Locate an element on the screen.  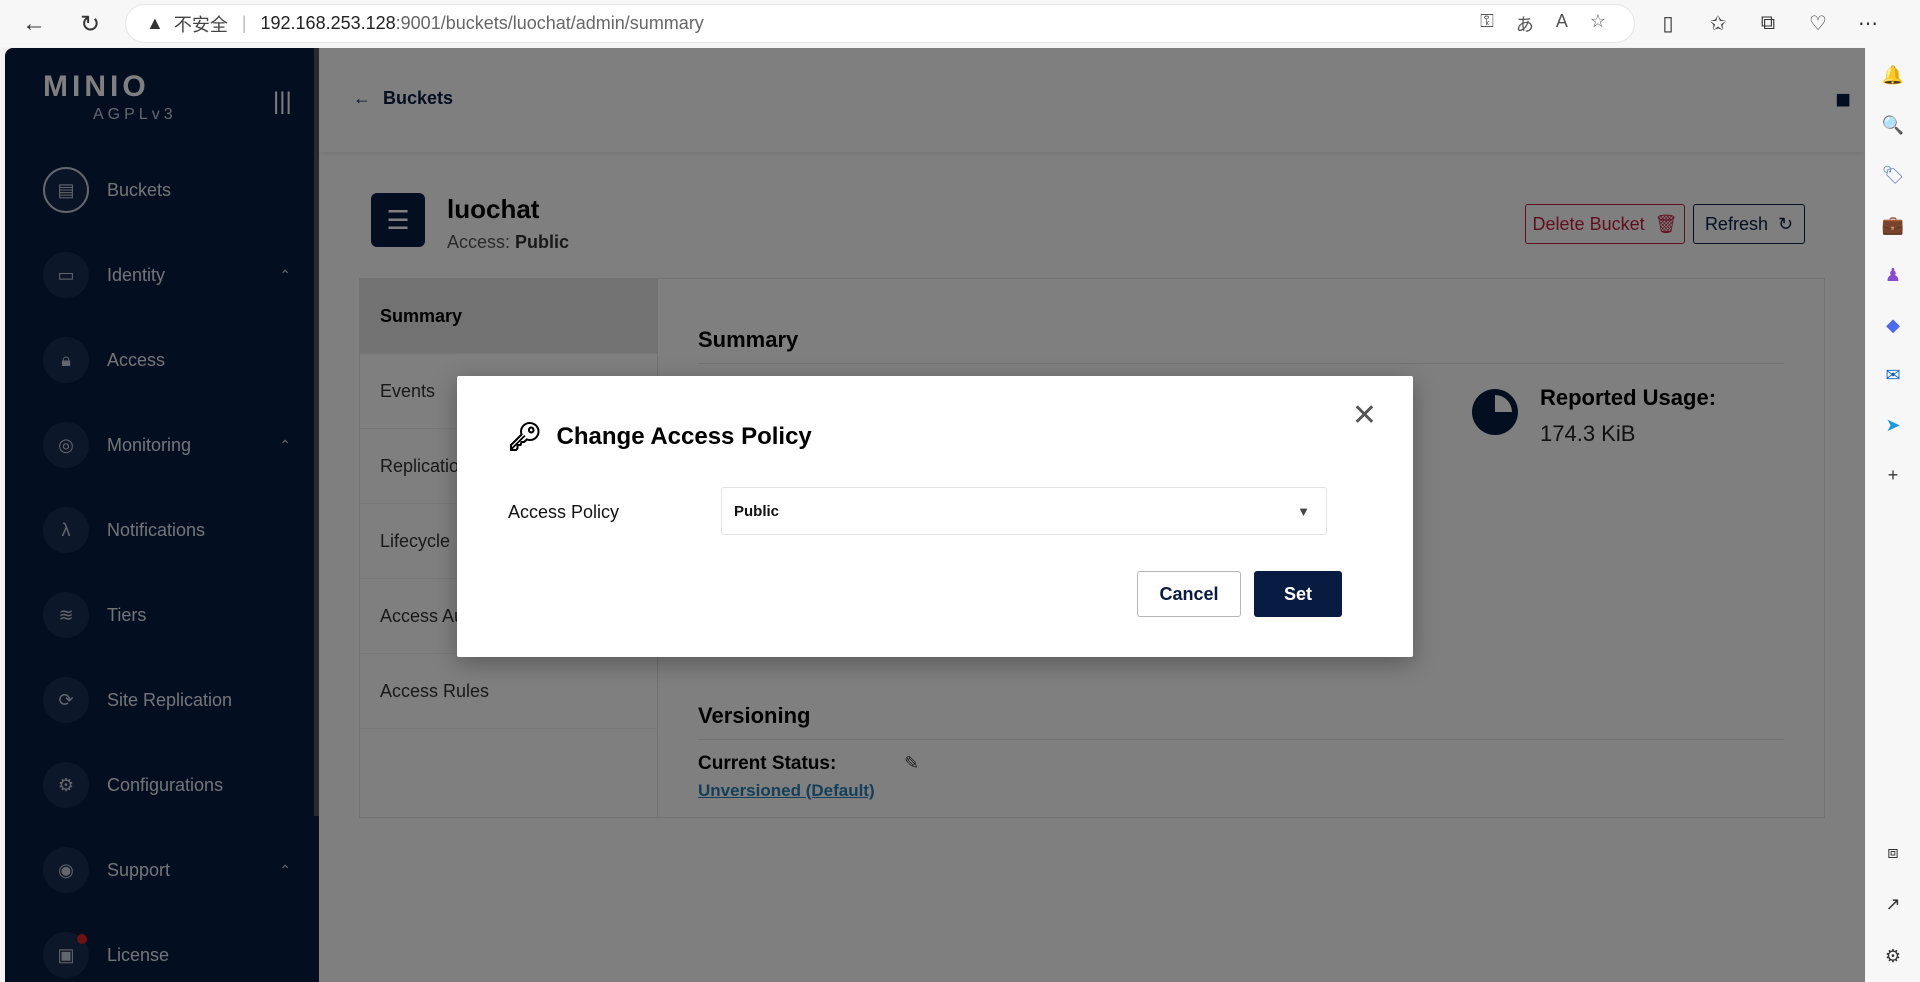
collections-icon: ⧉ is located at coordinates (1768, 23).